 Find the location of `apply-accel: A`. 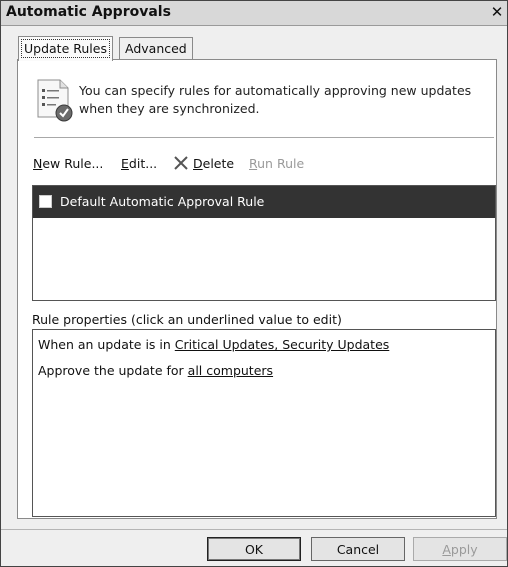

apply-accel: A is located at coordinates (446, 549).